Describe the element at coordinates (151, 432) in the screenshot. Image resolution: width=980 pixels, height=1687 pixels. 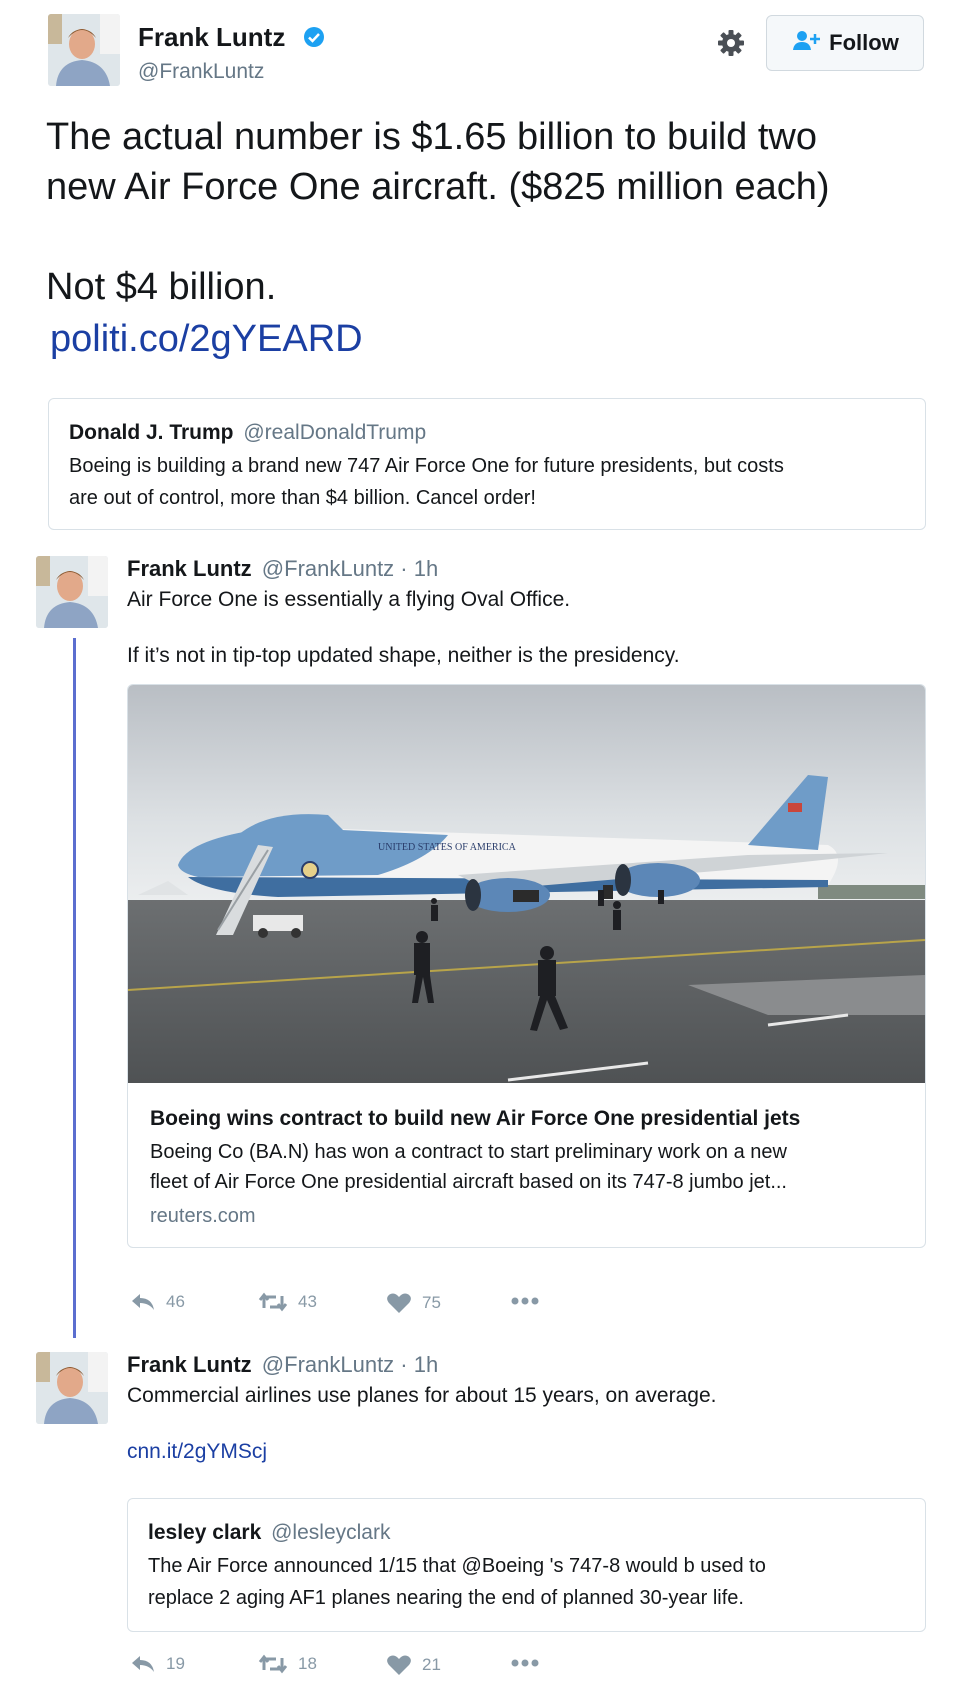
I see `quoted-author-name: Donald J. Trump` at that location.